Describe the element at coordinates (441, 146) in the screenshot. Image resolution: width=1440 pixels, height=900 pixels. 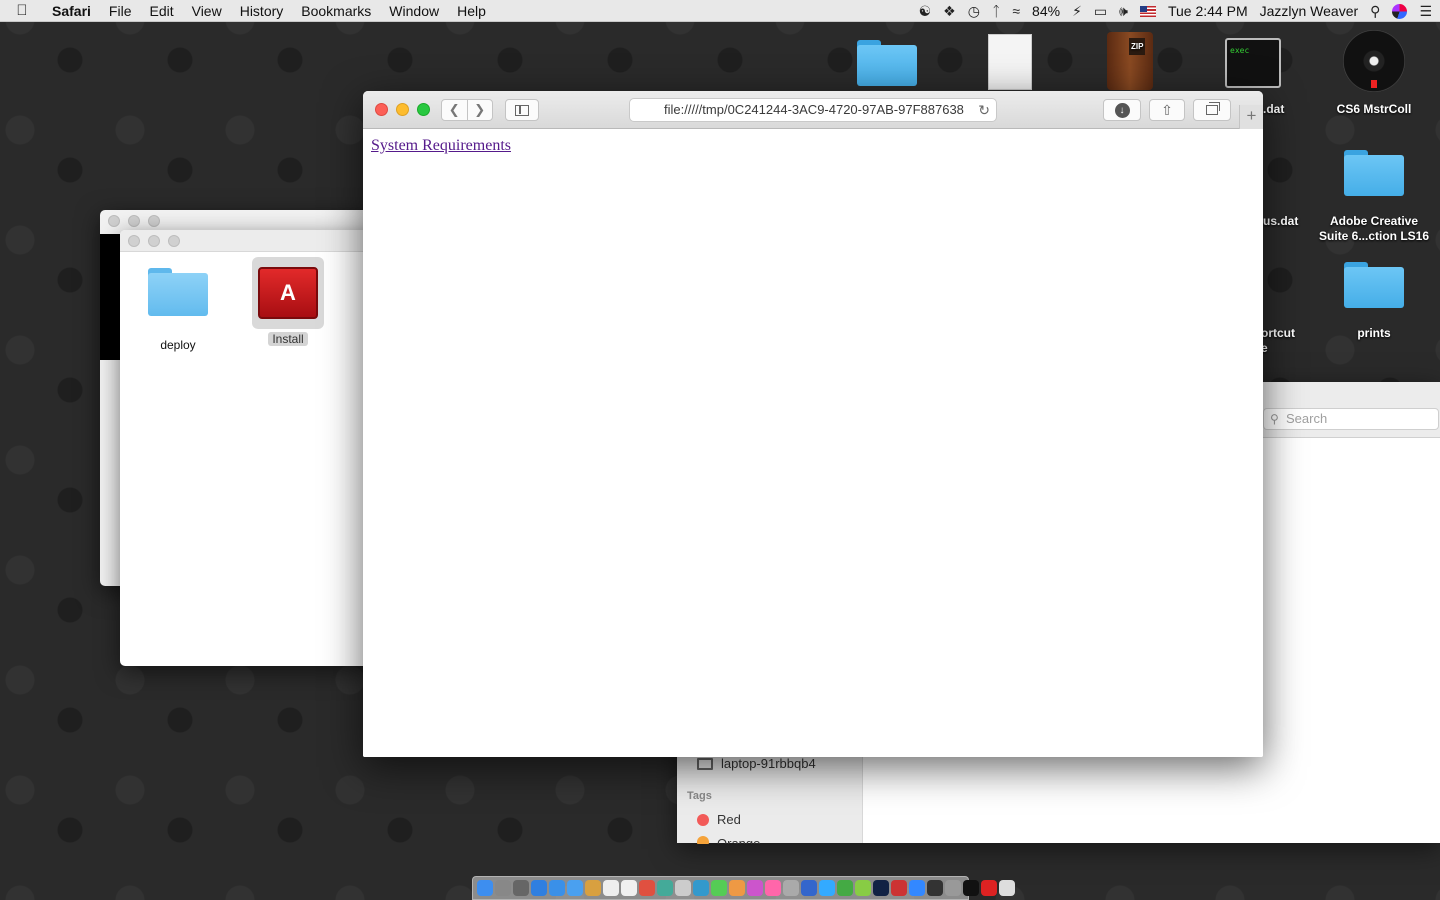
I see `system-requirements-link: System Requirements` at that location.